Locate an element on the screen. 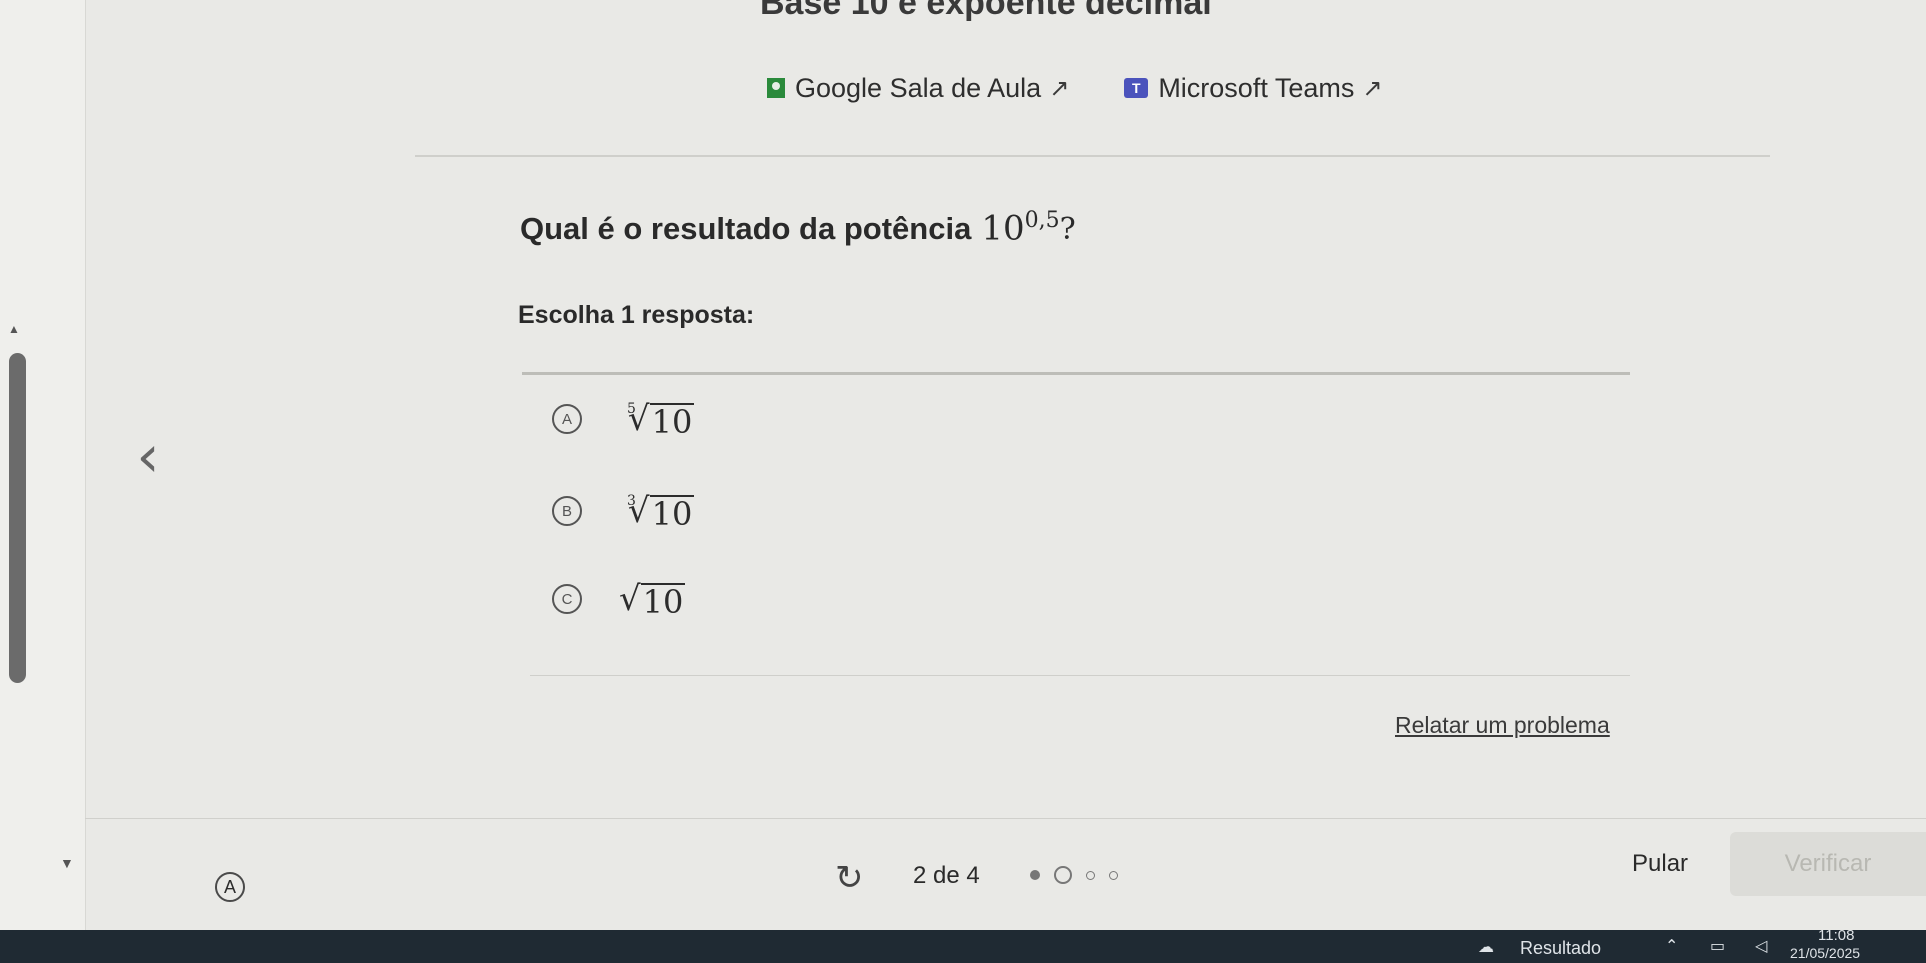  power-base: 10 is located at coordinates (1003, 228).